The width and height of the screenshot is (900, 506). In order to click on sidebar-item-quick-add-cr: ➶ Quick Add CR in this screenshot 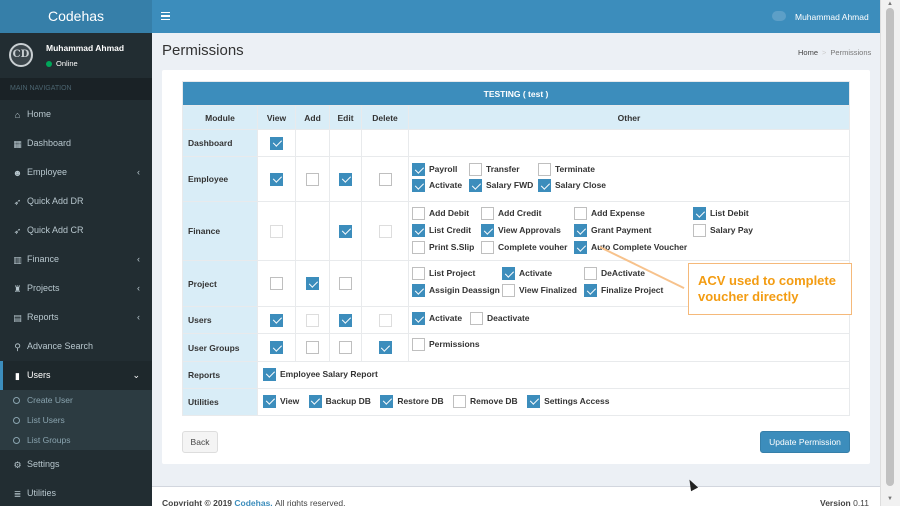, I will do `click(76, 230)`.